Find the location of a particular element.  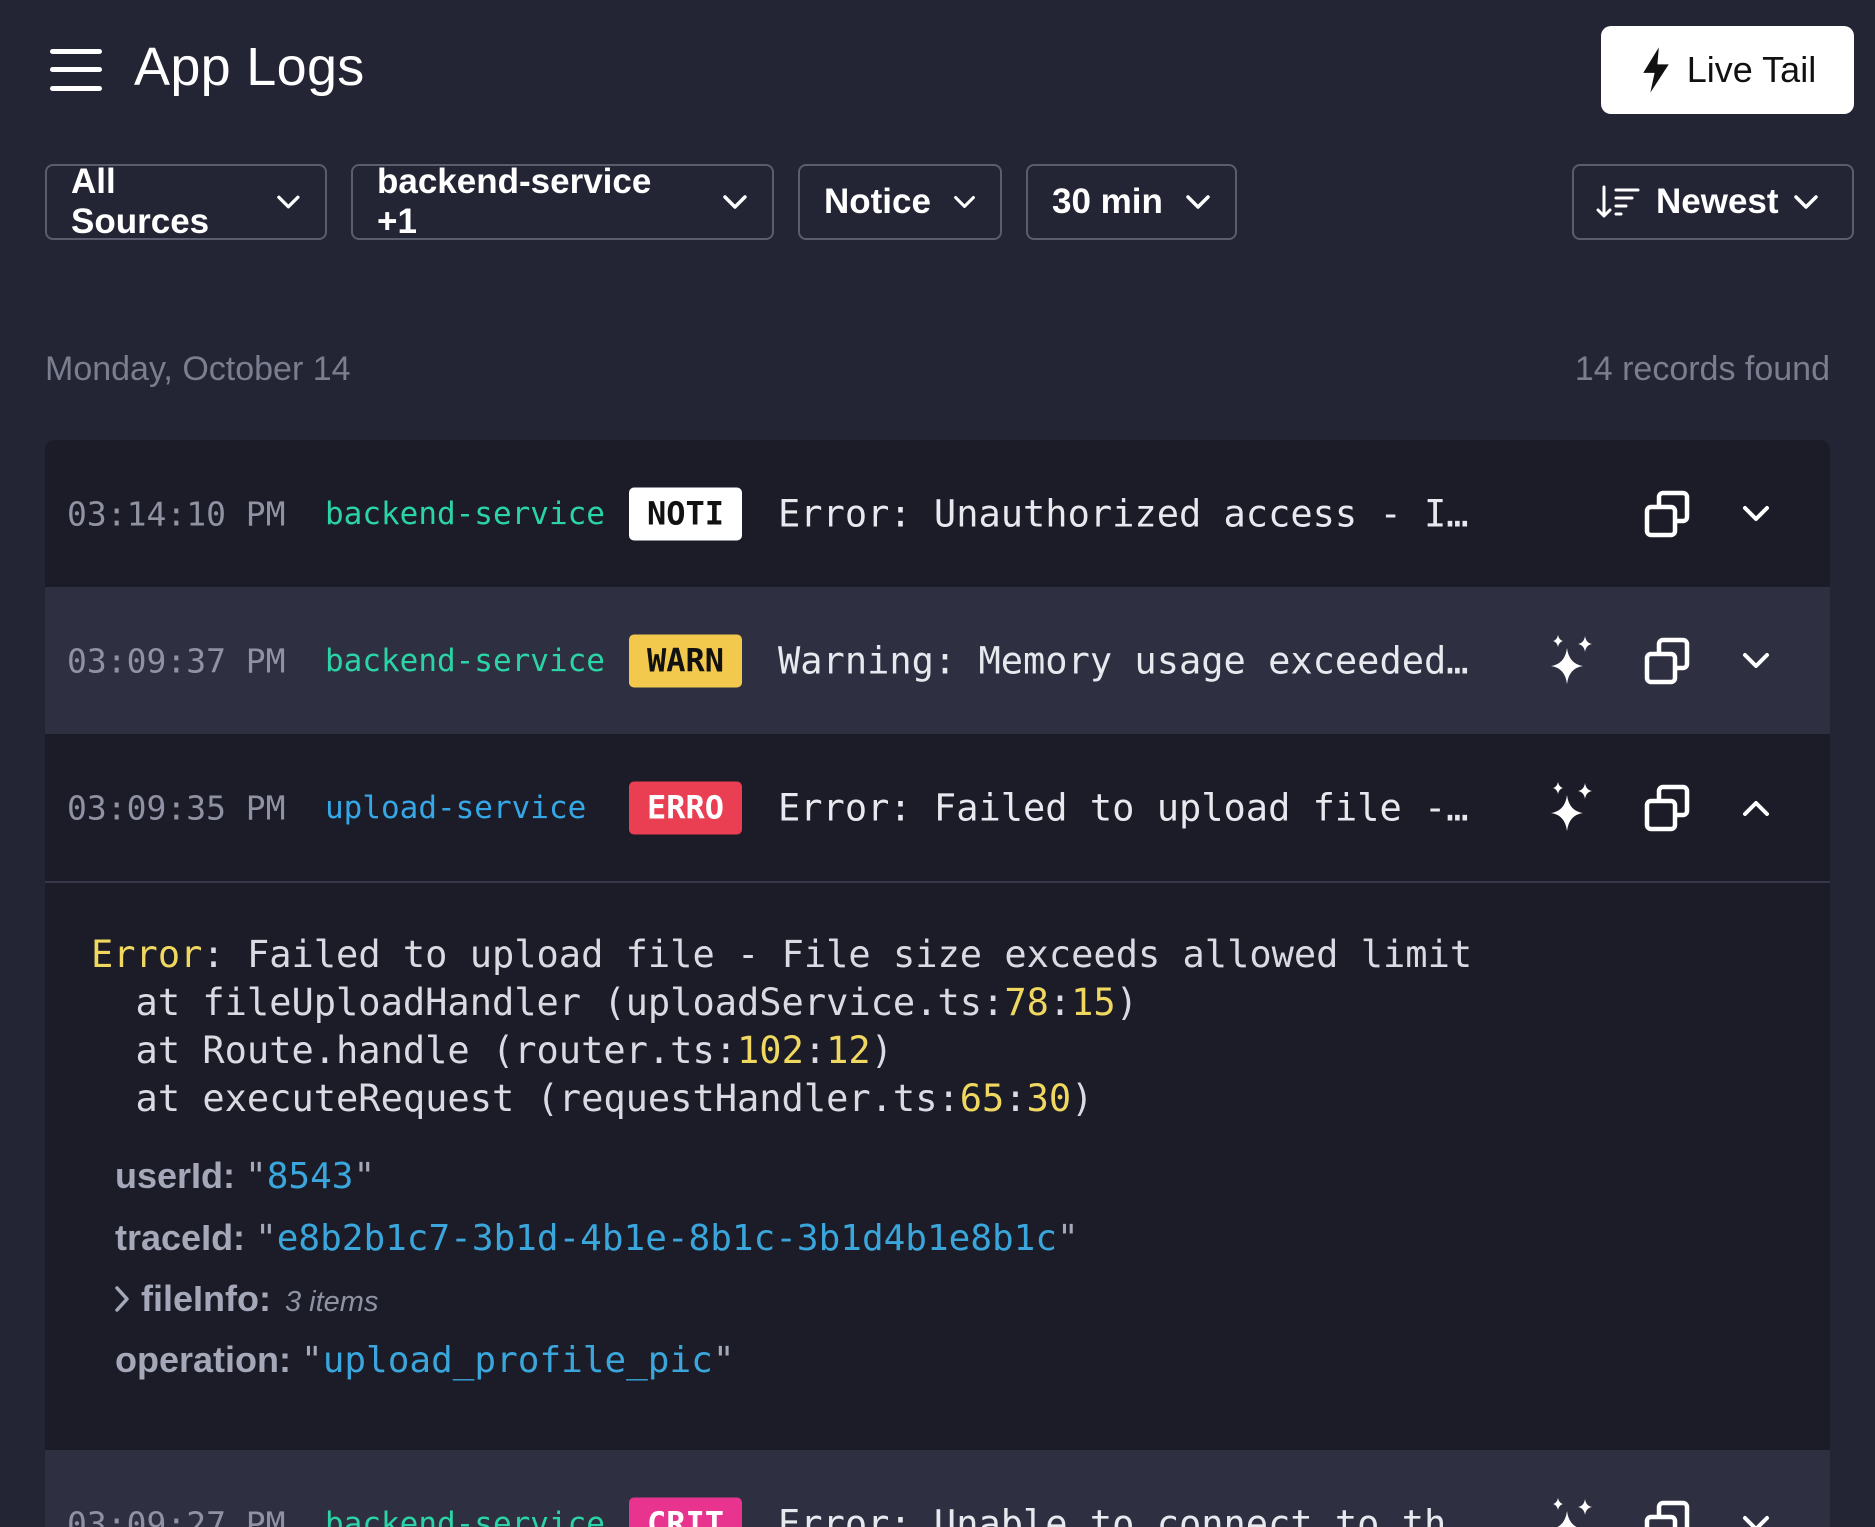

lightning-icon is located at coordinates (1656, 70).